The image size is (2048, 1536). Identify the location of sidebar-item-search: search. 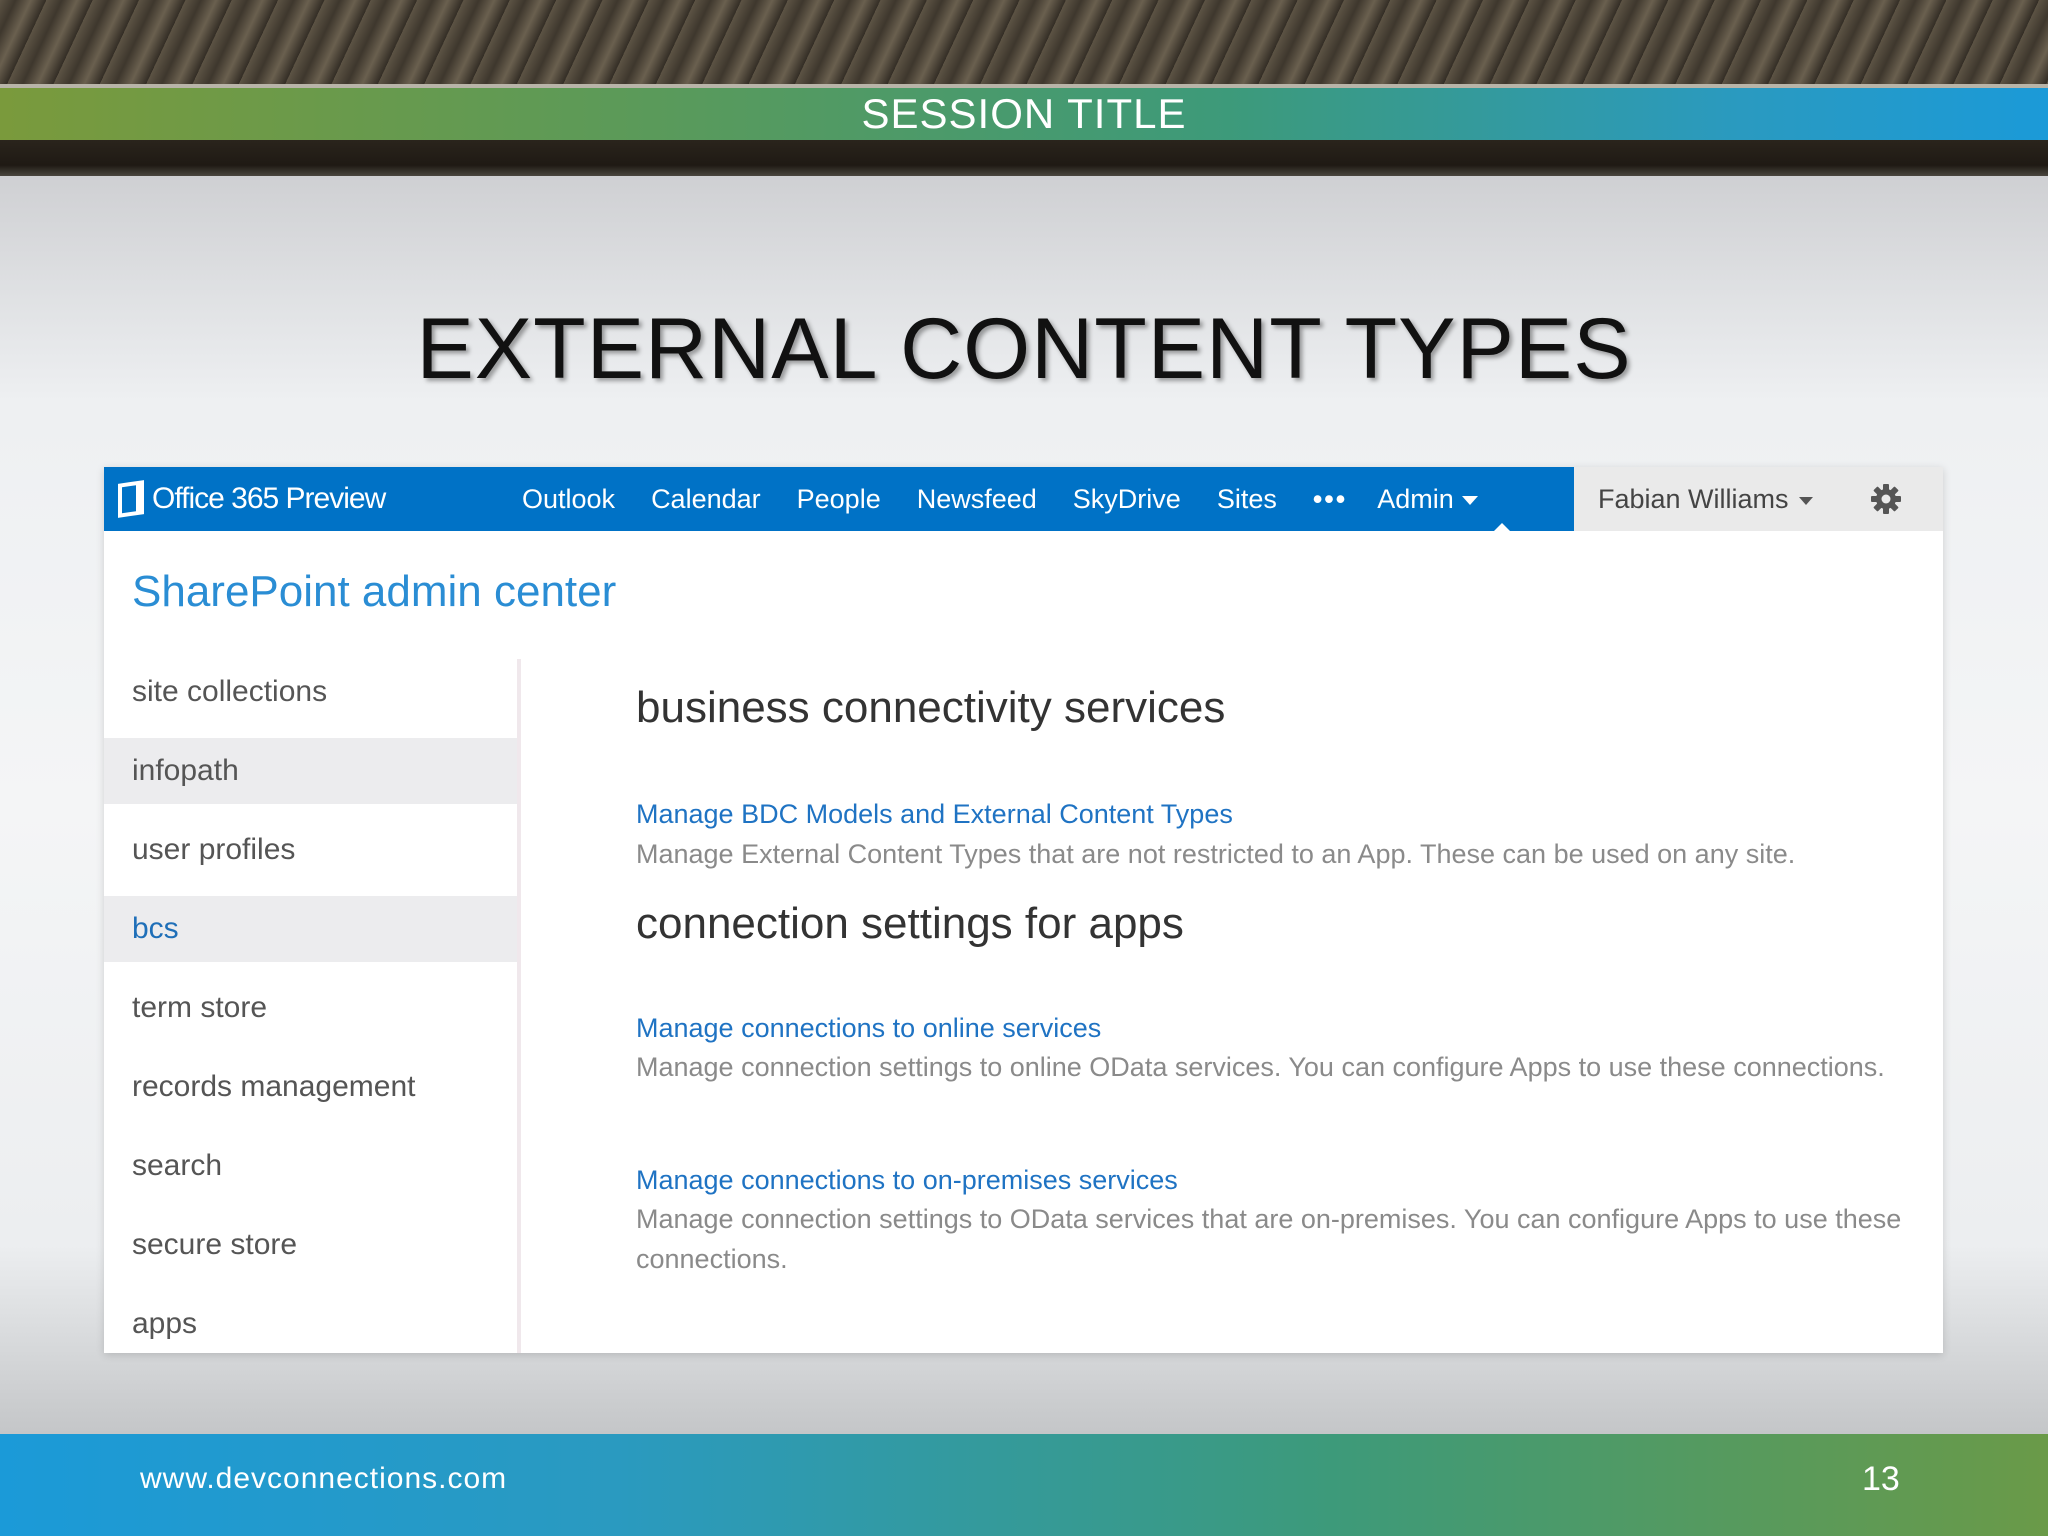
(310, 1166).